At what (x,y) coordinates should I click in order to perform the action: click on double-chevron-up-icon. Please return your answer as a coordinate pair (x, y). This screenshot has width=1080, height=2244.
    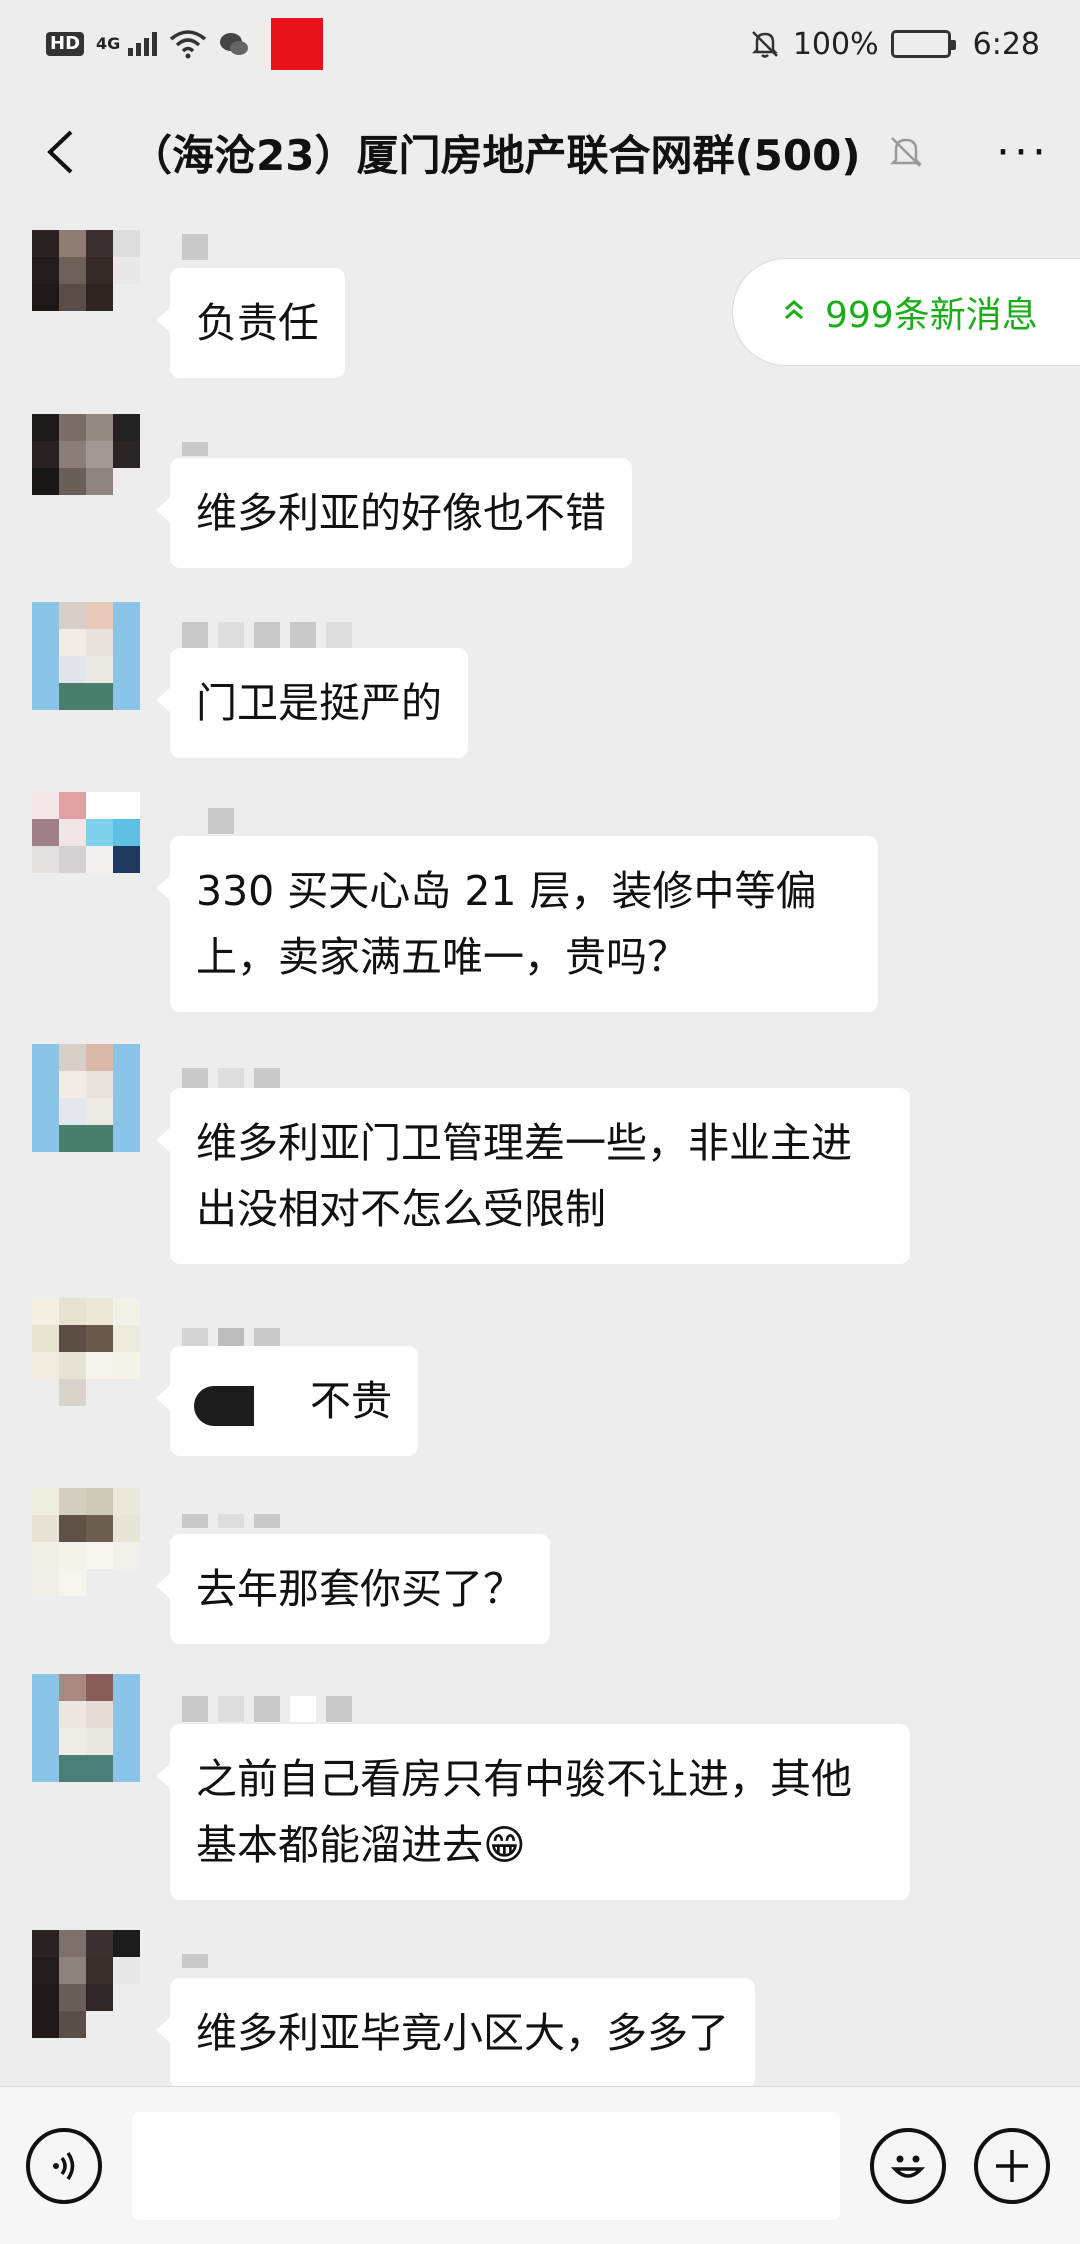
    Looking at the image, I should click on (794, 312).